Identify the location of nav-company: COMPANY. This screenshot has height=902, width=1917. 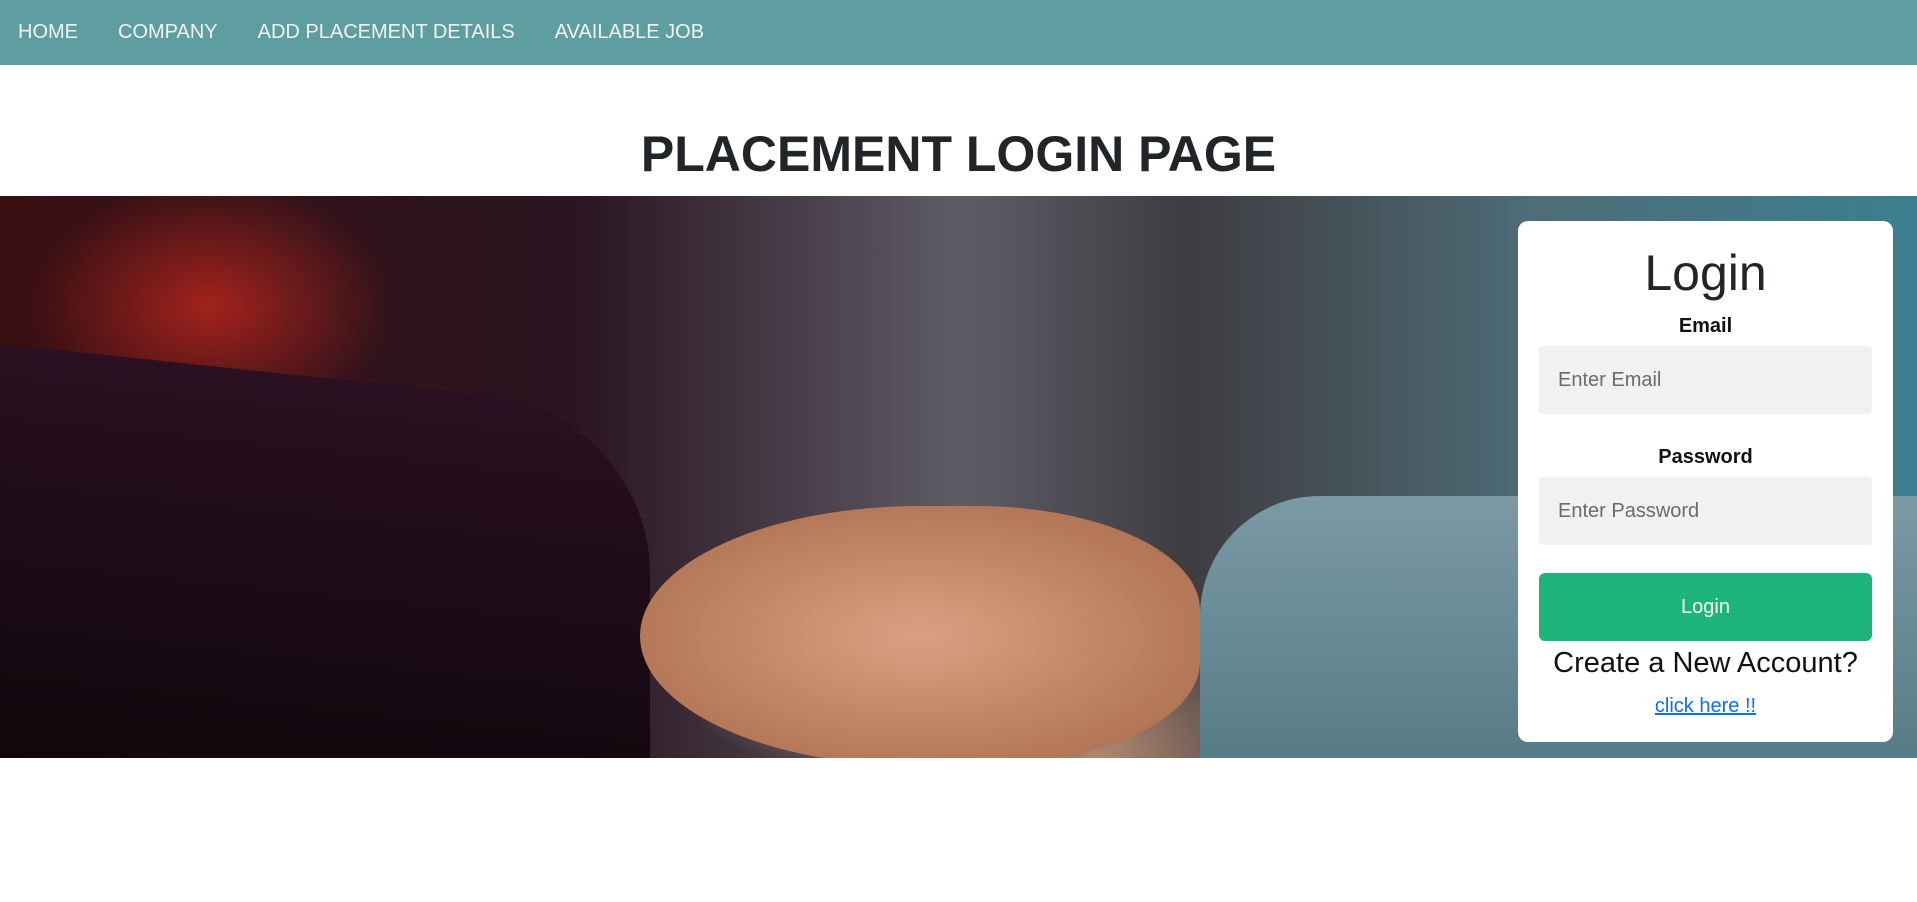
(168, 32).